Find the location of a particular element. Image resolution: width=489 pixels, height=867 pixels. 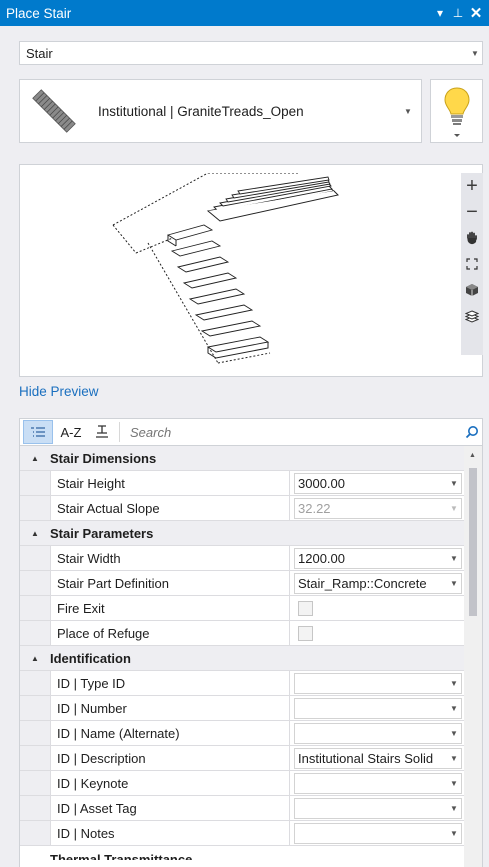

preview-toolbar: + − is located at coordinates (472, 264).